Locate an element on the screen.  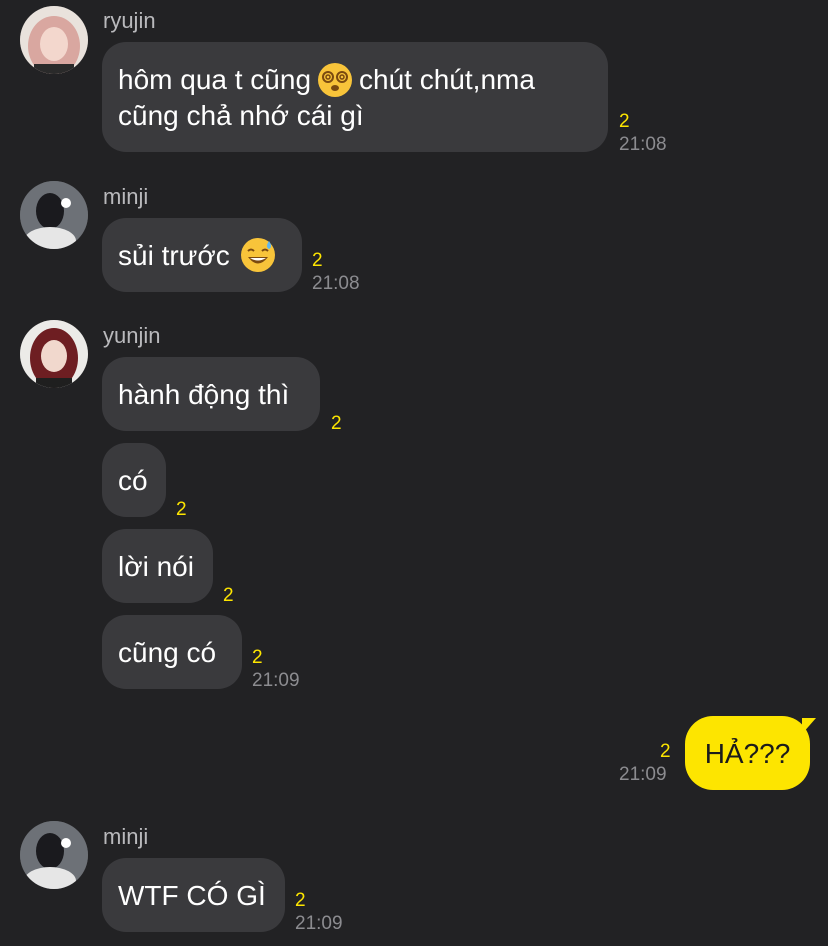
sweat-smile-icon is located at coordinates (258, 255).